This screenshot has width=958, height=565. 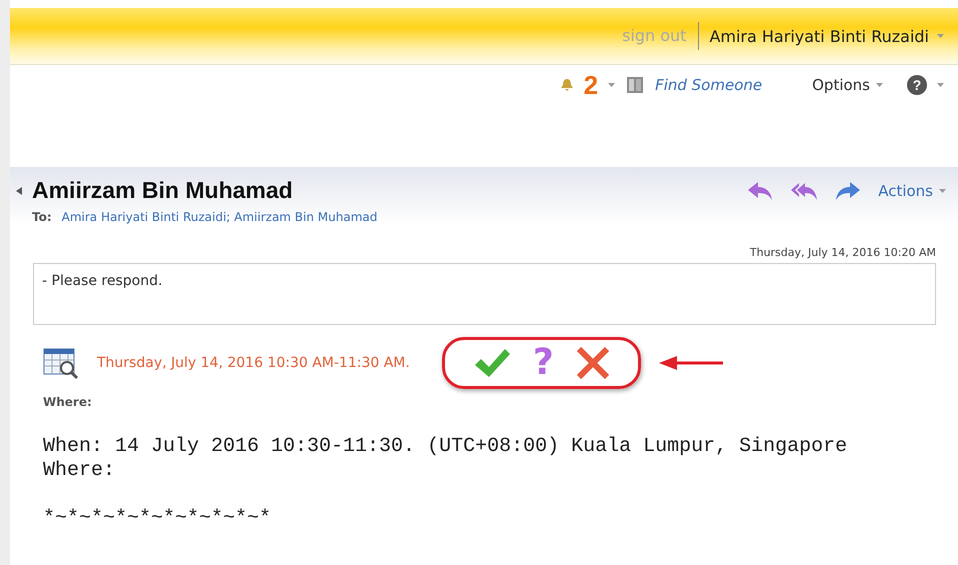 What do you see at coordinates (61, 363) in the screenshot?
I see `calendar-icon` at bounding box center [61, 363].